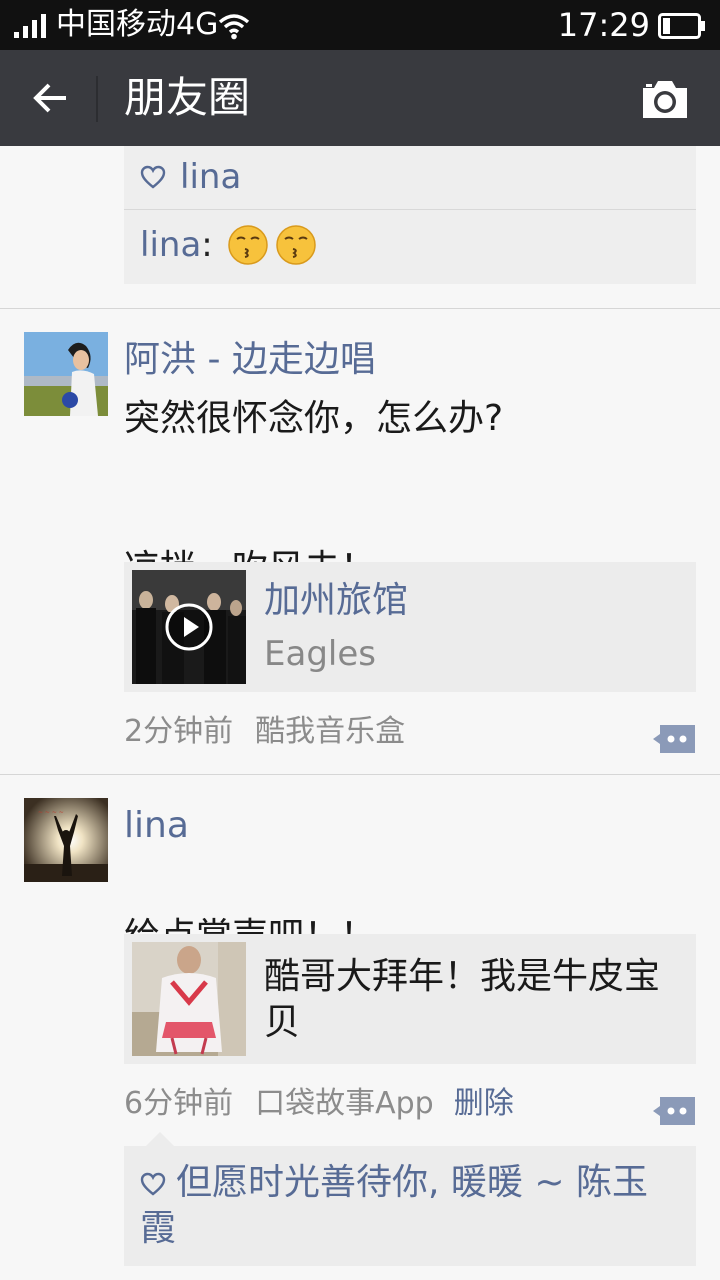 The height and width of the screenshot is (1280, 720). What do you see at coordinates (462, 999) in the screenshot?
I see `story-title: 酷哥大拜年！我是牛皮宝贝` at bounding box center [462, 999].